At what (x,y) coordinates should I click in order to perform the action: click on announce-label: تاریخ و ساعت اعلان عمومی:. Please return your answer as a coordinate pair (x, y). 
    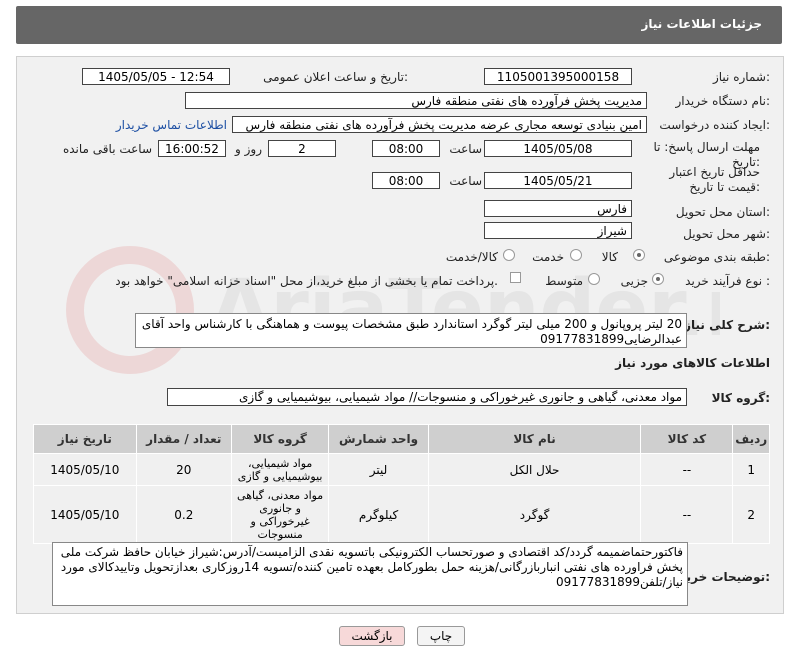
    Looking at the image, I should click on (335, 77).